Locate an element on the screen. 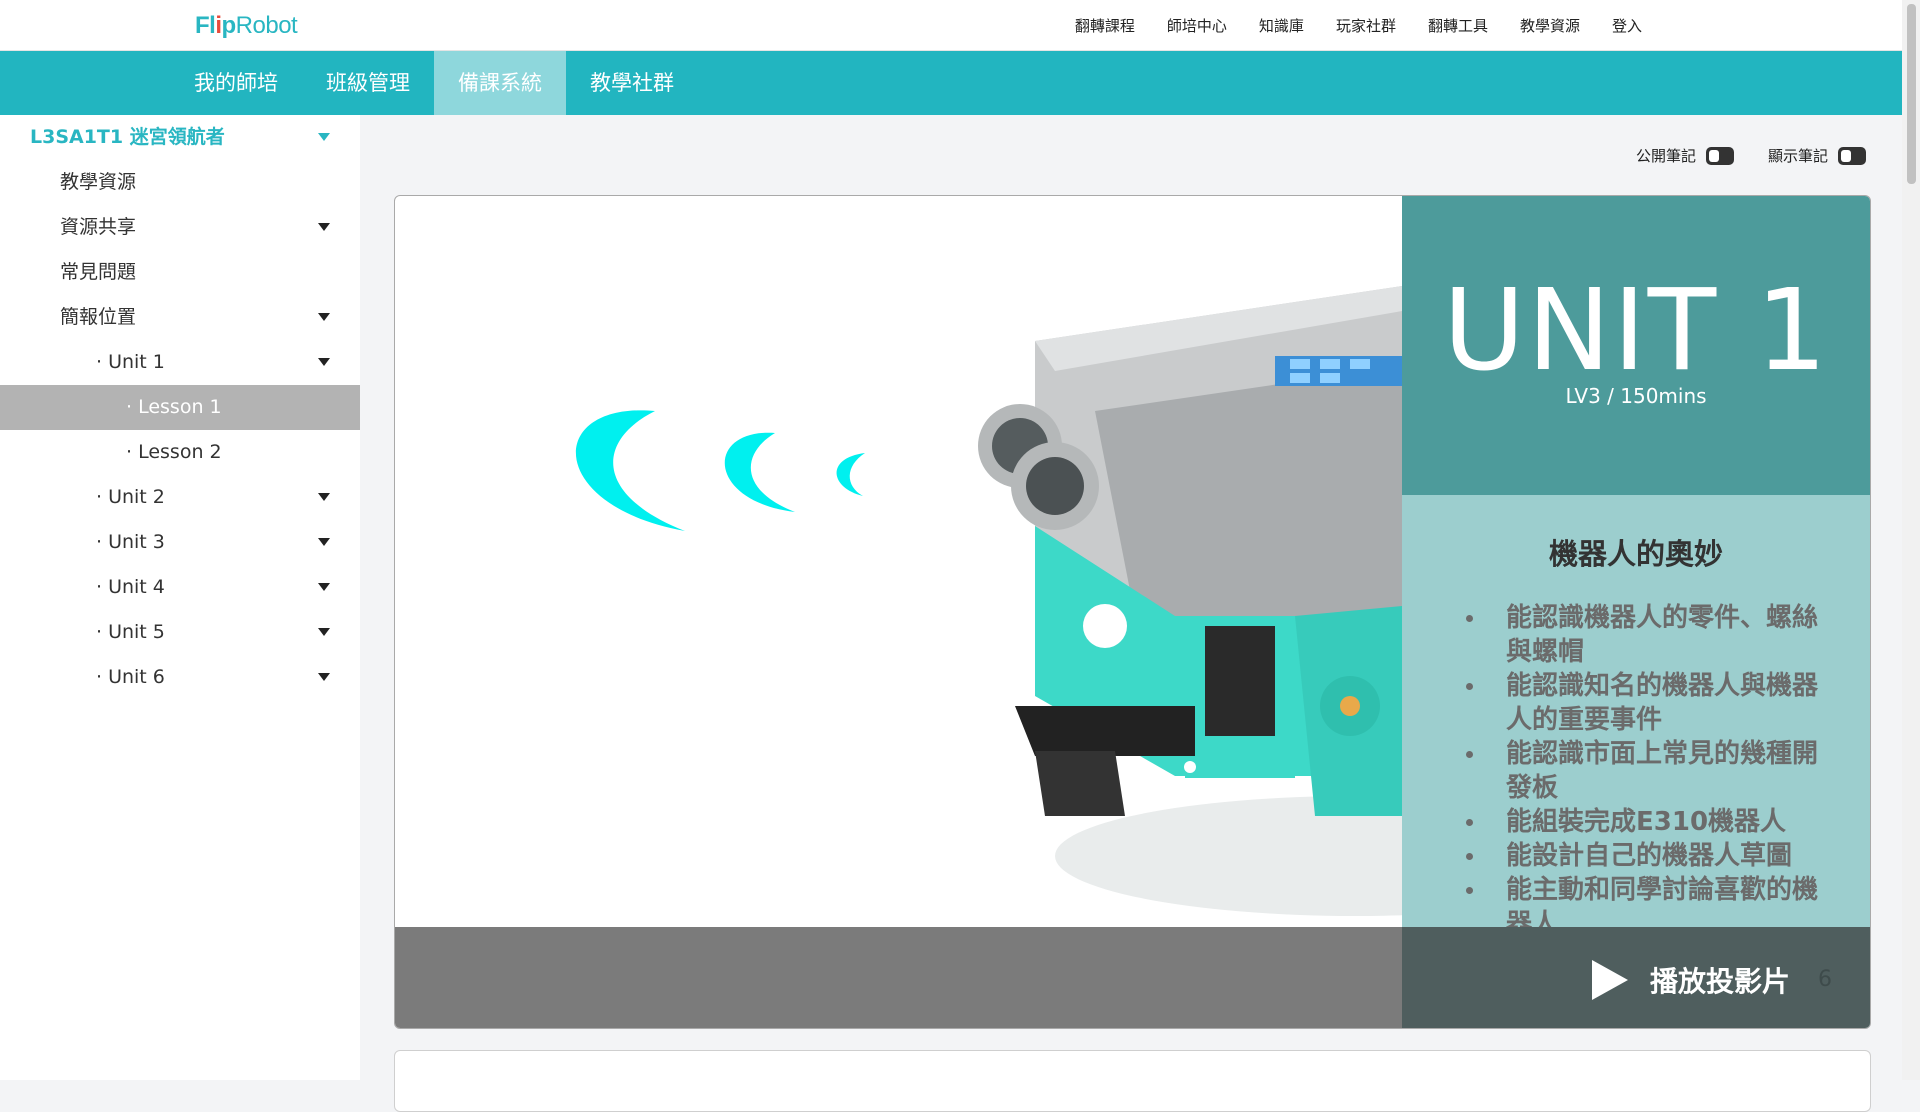 Image resolution: width=1920 pixels, height=1112 pixels. sidebar-item-label: 簡報位置 is located at coordinates (98, 317).